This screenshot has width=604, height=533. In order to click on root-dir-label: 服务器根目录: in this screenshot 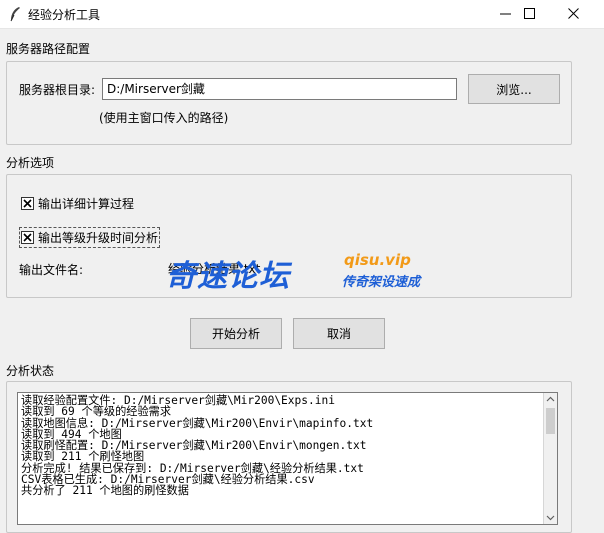, I will do `click(57, 90)`.